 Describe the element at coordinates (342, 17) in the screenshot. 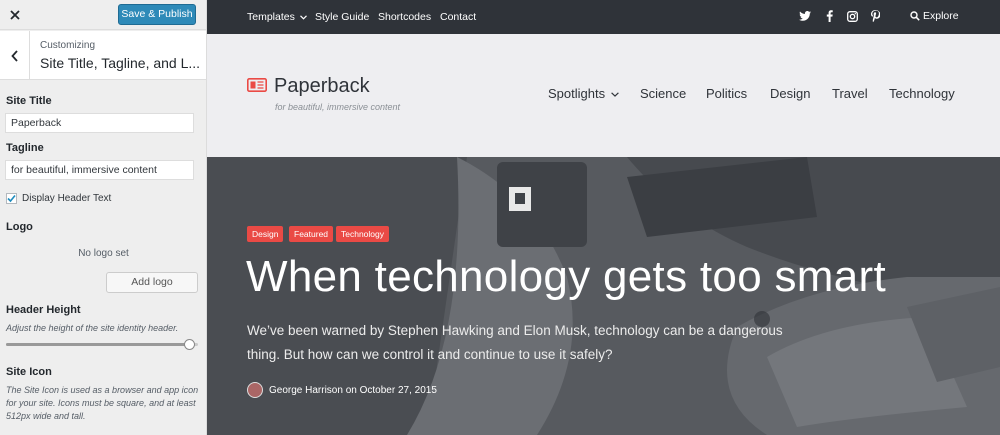

I see `top-link-style-guide: Style Guide` at that location.